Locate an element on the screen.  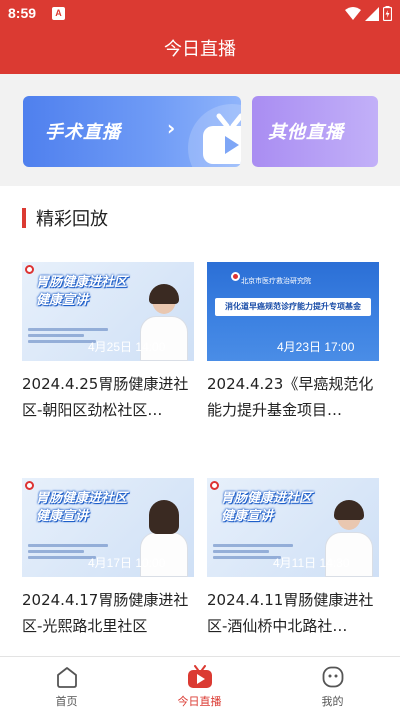
institute-name: 北京市医疗救治研究院 is located at coordinates (276, 281).